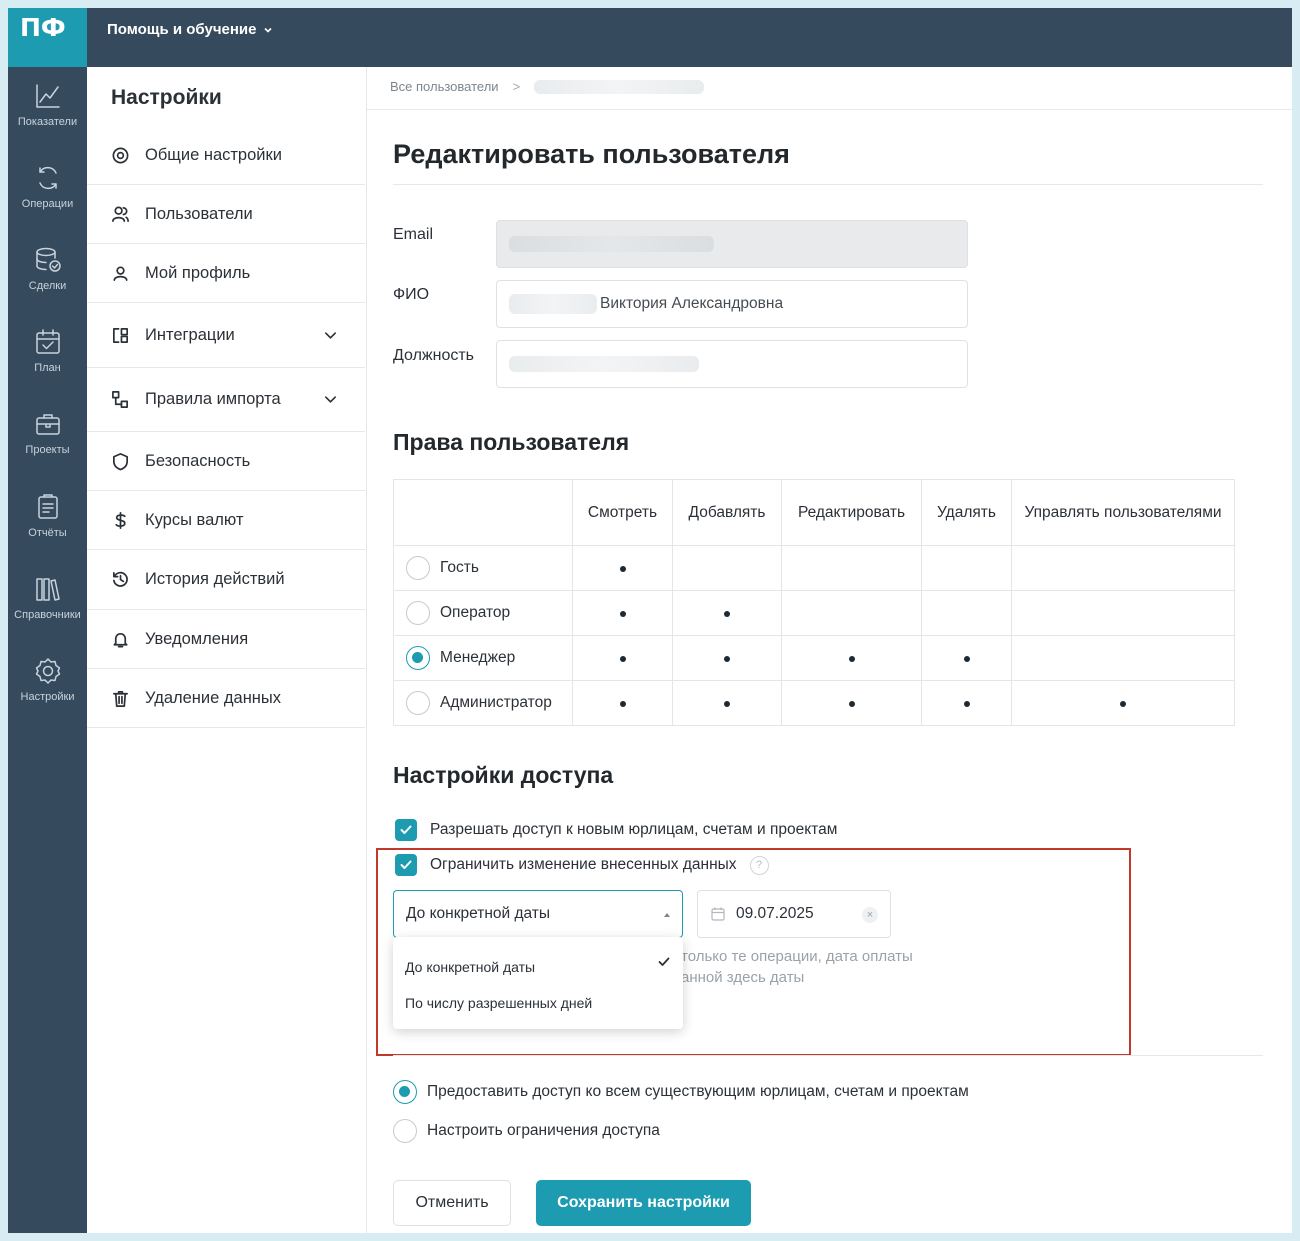 The height and width of the screenshot is (1241, 1300). I want to click on table-row: Гость, so click(814, 568).